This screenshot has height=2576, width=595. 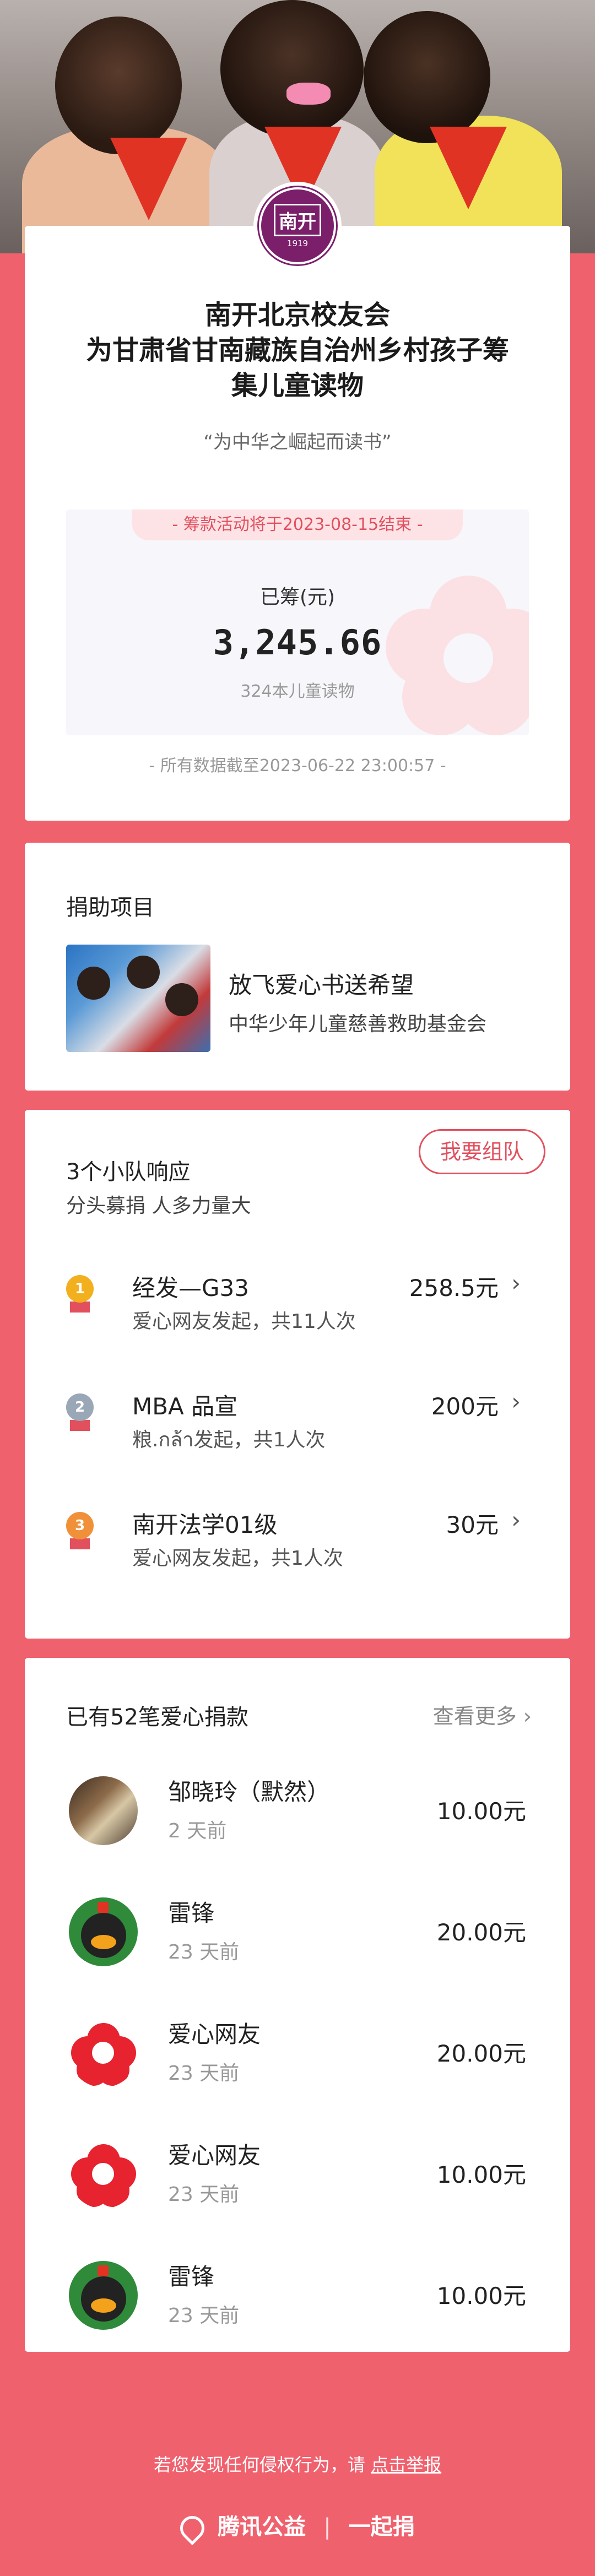 I want to click on donation-row: 雷锋 23 天前 10.00元, so click(x=297, y=2299).